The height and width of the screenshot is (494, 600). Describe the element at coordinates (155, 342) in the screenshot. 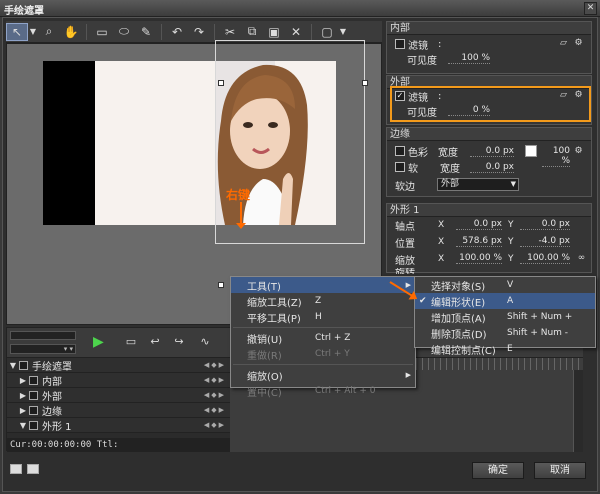

I see `loop-back-icon: ↩` at that location.